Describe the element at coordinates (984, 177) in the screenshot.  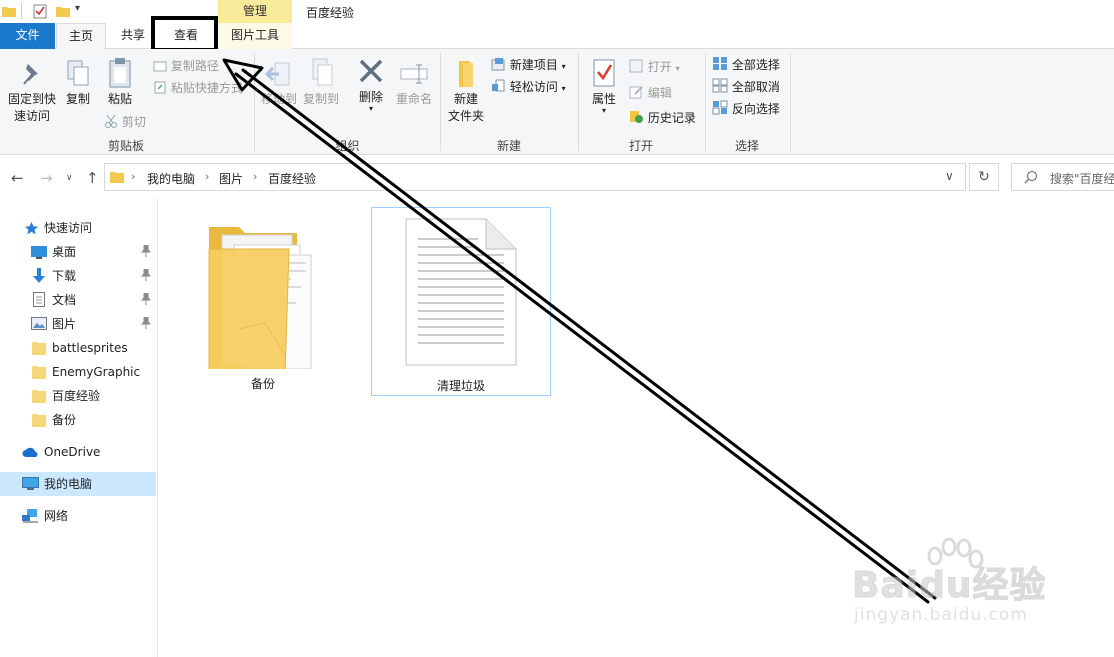
I see `refresh-button: ↻` at that location.